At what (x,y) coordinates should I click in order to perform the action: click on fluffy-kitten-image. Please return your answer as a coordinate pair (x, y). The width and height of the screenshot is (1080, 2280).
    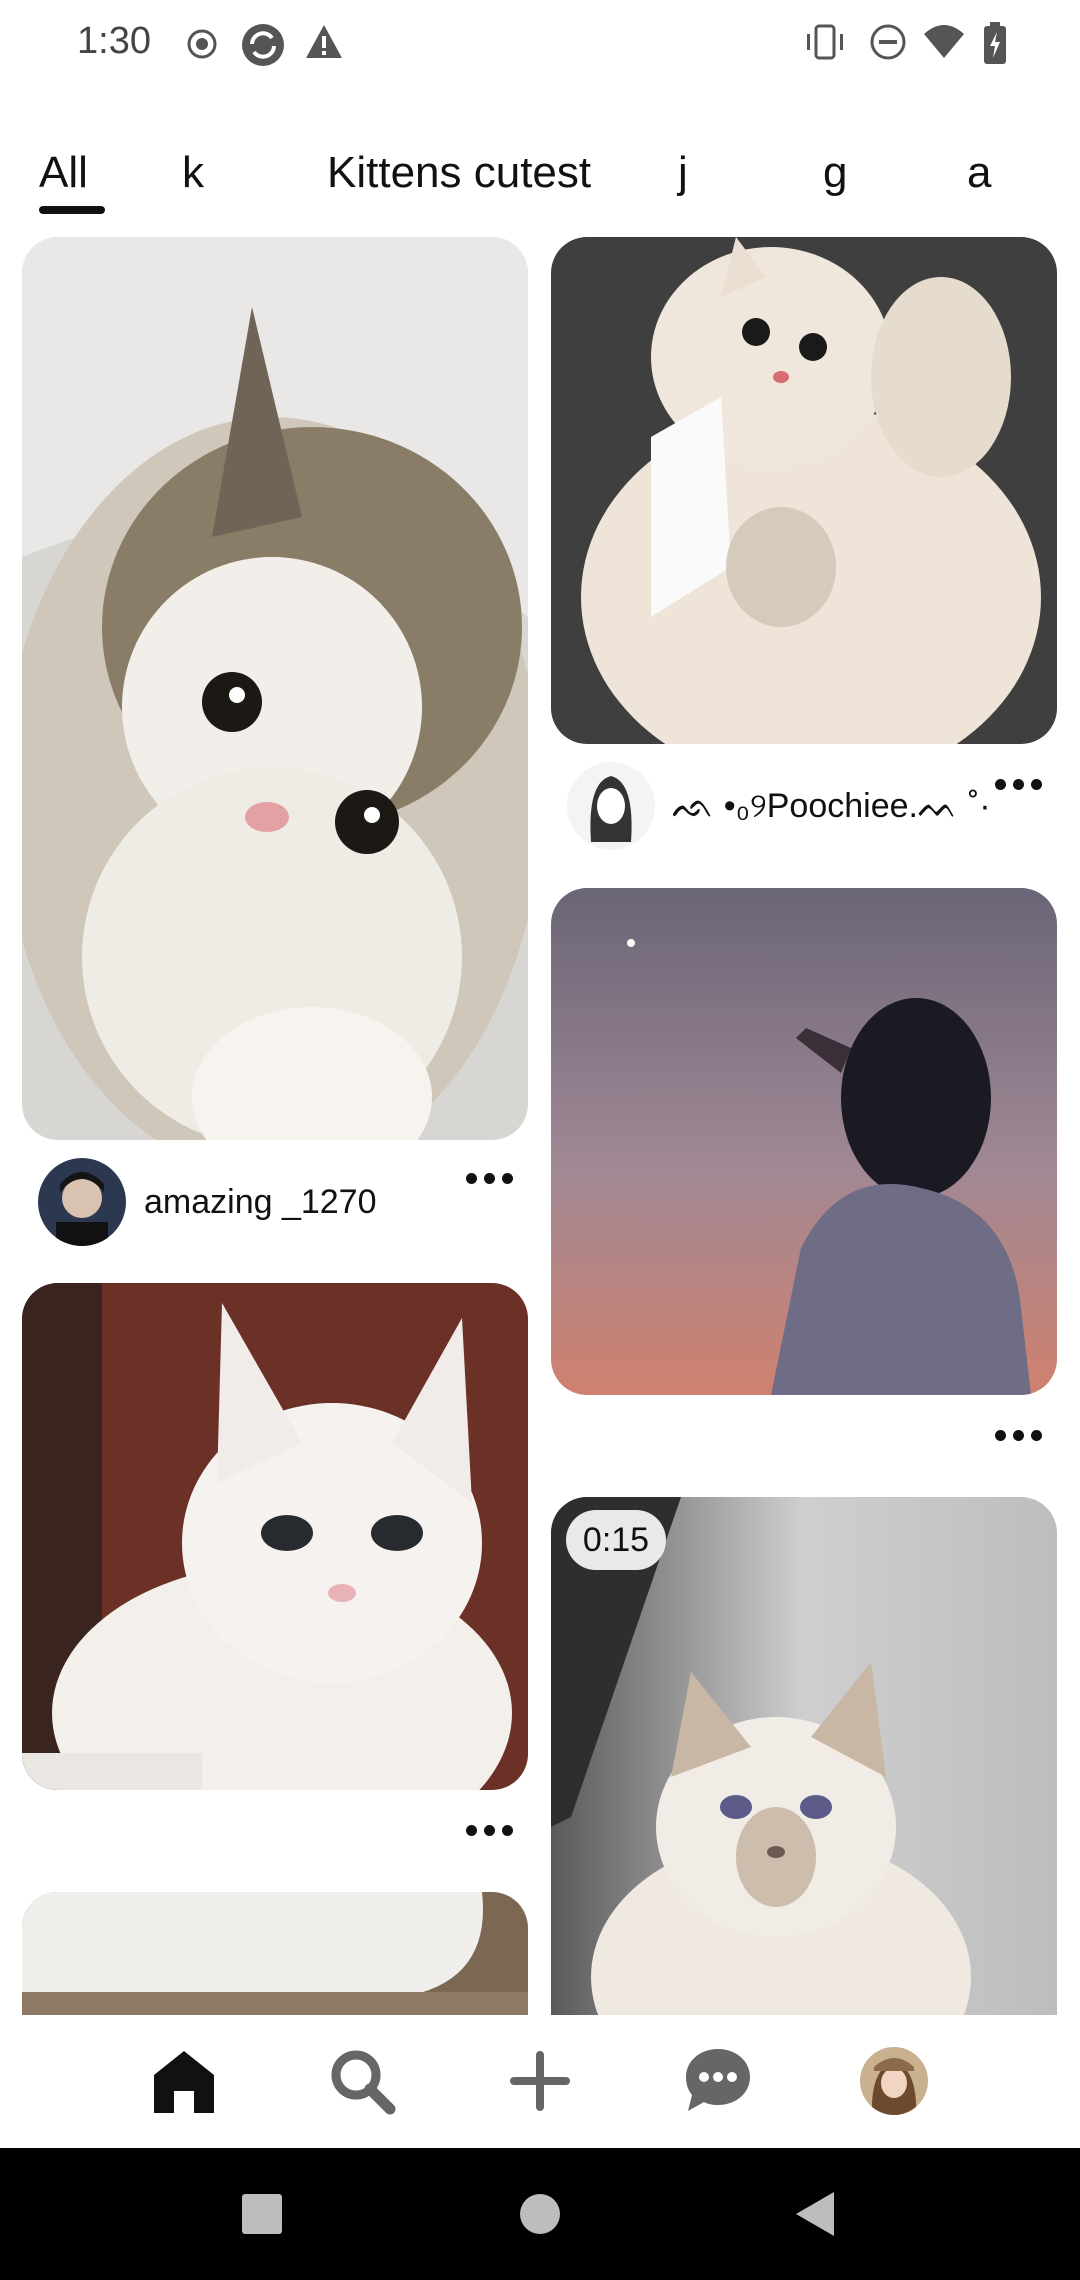
    Looking at the image, I should click on (804, 490).